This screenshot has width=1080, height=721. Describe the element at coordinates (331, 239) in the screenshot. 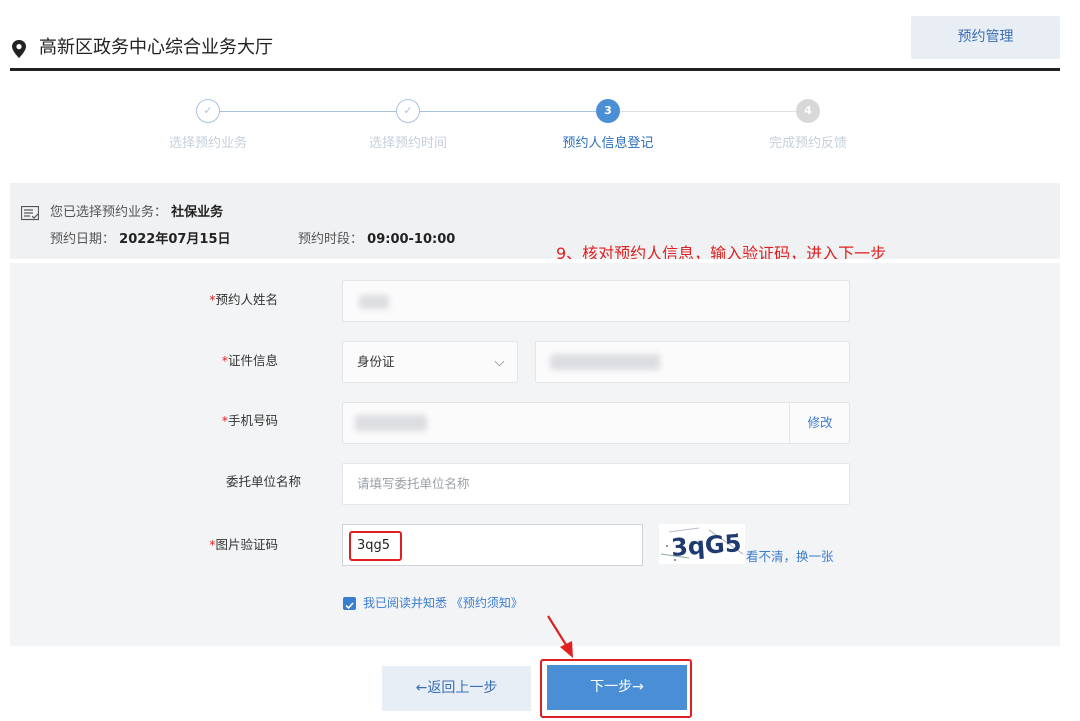

I see `slot-label: 预约时段：` at that location.